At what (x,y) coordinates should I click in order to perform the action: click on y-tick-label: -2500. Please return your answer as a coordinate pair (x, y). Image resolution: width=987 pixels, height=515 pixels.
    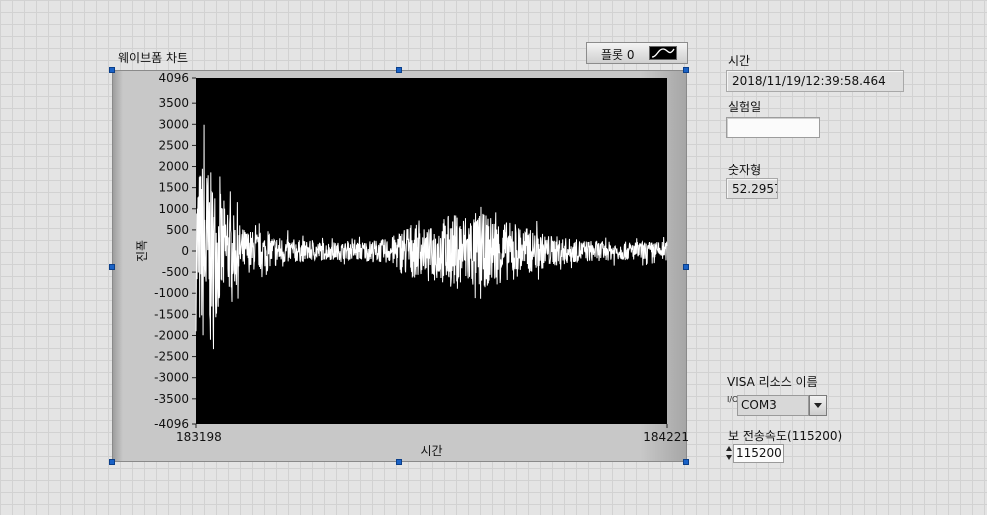
    Looking at the image, I should click on (171, 357).